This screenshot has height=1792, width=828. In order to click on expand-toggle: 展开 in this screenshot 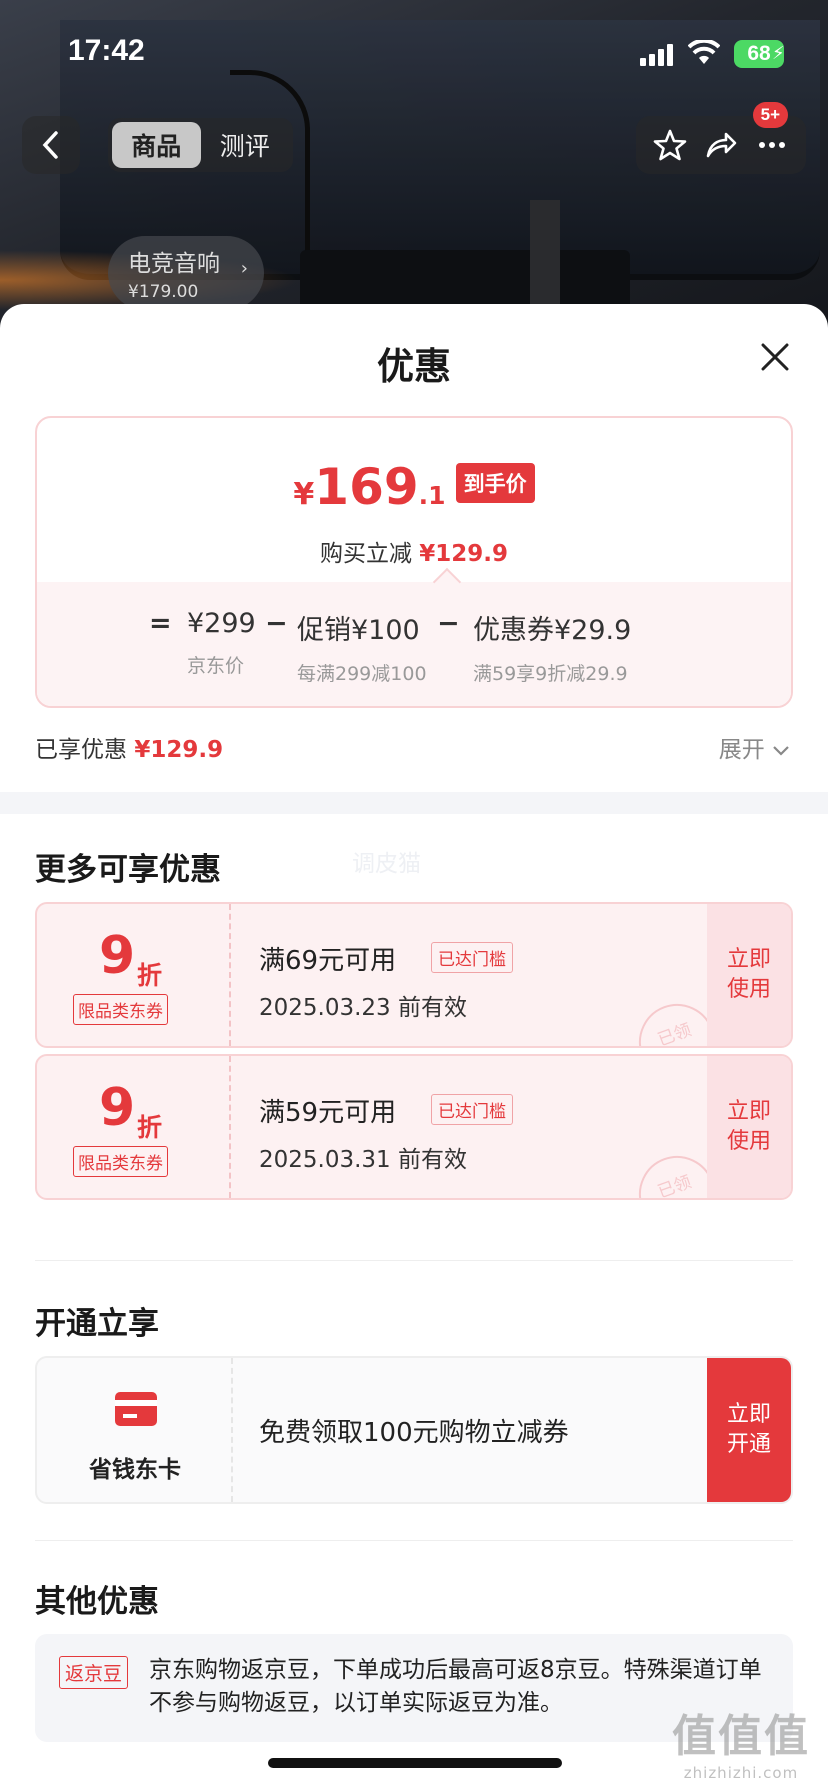, I will do `click(754, 747)`.